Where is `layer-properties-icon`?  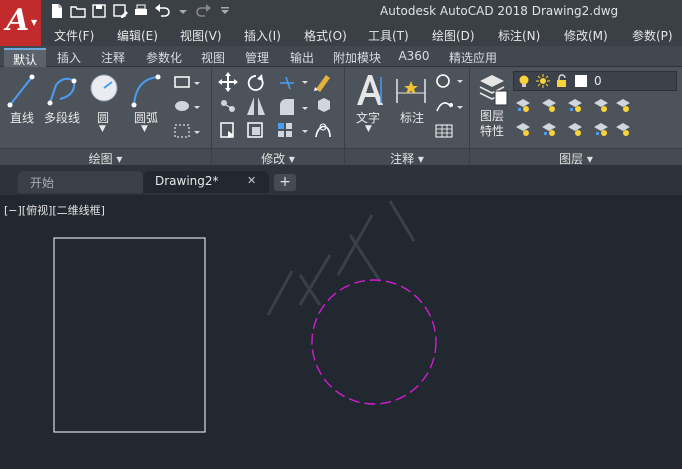 layer-properties-icon is located at coordinates (493, 89).